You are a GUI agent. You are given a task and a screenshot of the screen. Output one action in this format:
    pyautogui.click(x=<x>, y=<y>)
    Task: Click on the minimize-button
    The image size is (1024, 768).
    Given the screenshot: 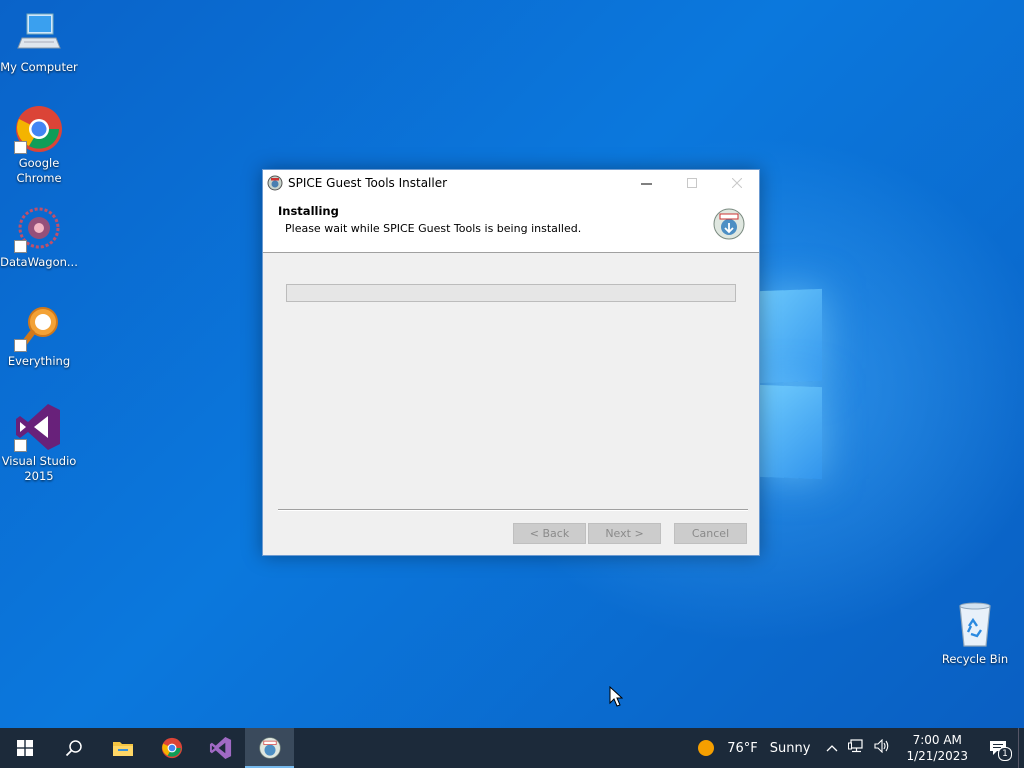 What is the action you would take?
    pyautogui.click(x=646, y=183)
    